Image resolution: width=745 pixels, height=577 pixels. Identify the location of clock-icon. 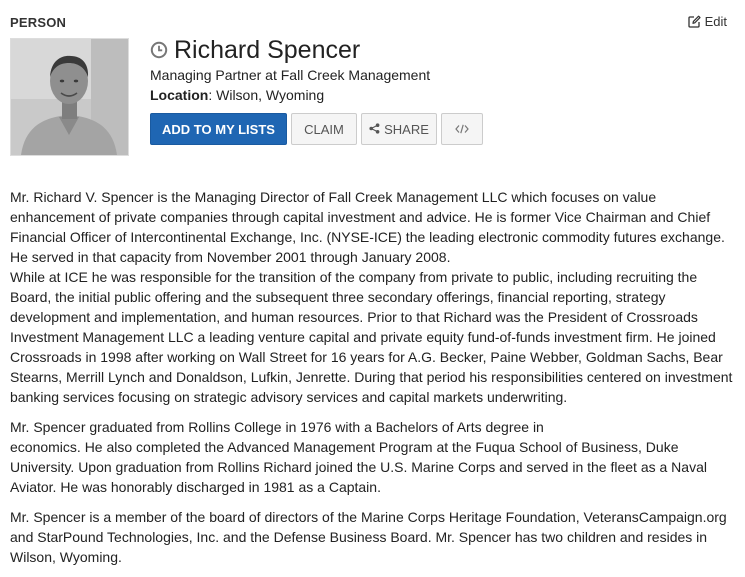
(159, 50).